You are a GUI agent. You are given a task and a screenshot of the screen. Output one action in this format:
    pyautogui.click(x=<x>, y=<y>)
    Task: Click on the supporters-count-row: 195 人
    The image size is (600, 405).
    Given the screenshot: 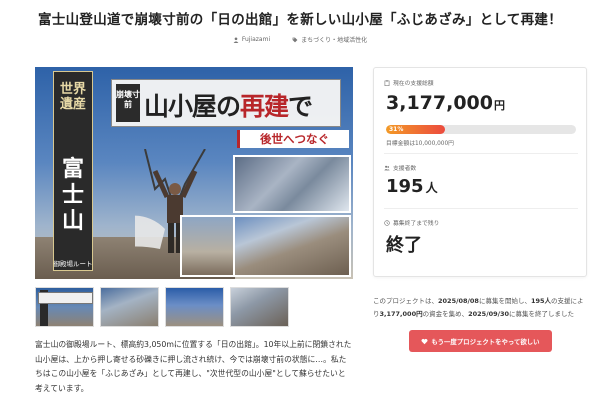 What is the action you would take?
    pyautogui.click(x=412, y=186)
    